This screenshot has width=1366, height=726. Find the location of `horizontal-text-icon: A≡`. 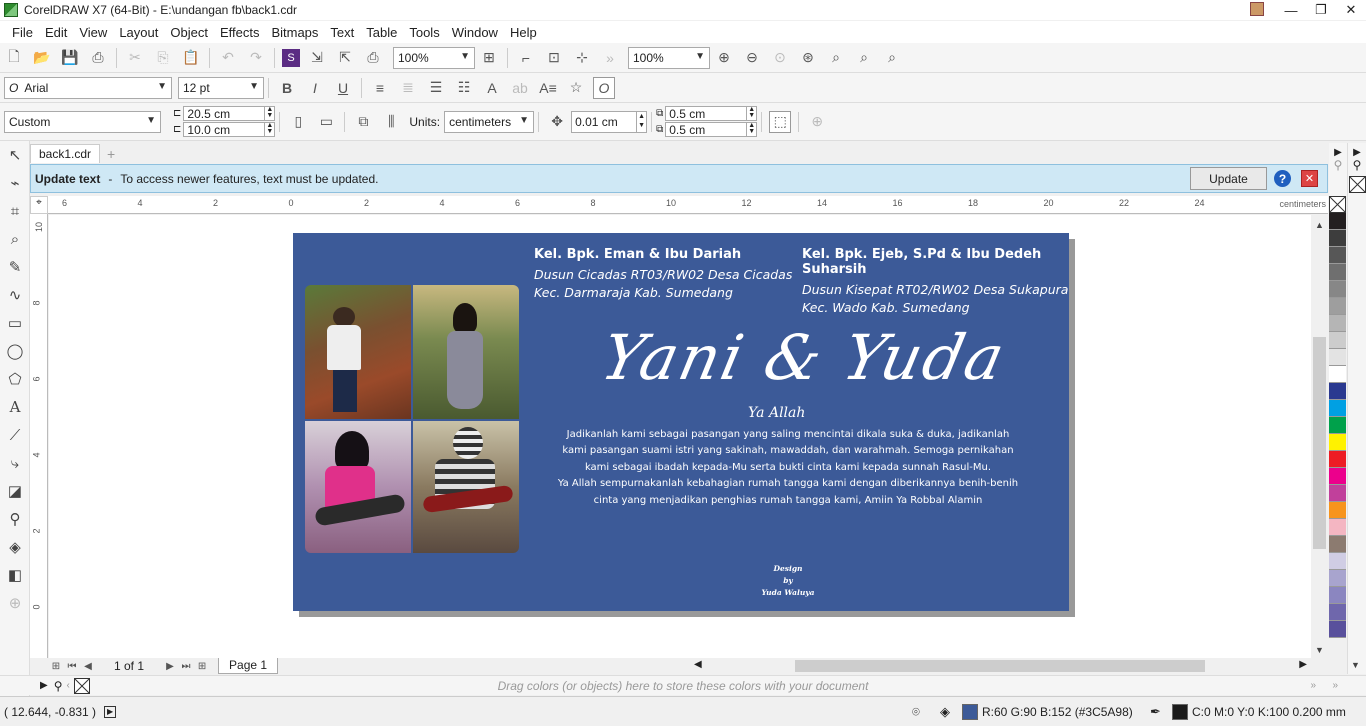

horizontal-text-icon: A≡ is located at coordinates (548, 88).